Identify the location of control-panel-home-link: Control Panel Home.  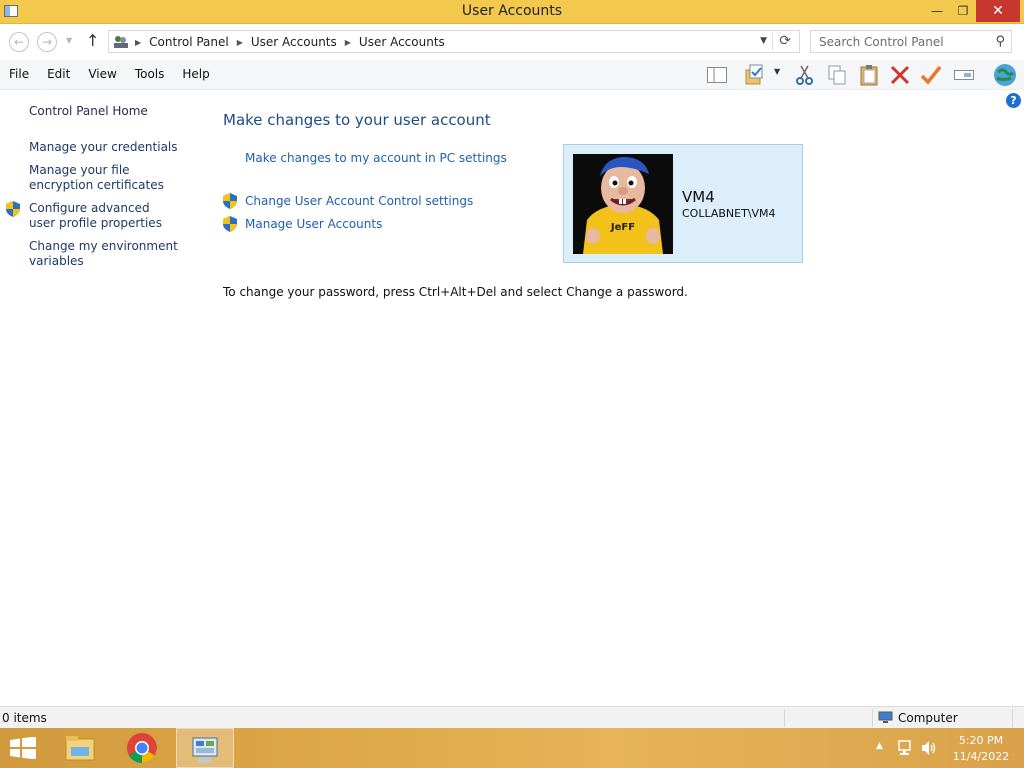
(111, 111).